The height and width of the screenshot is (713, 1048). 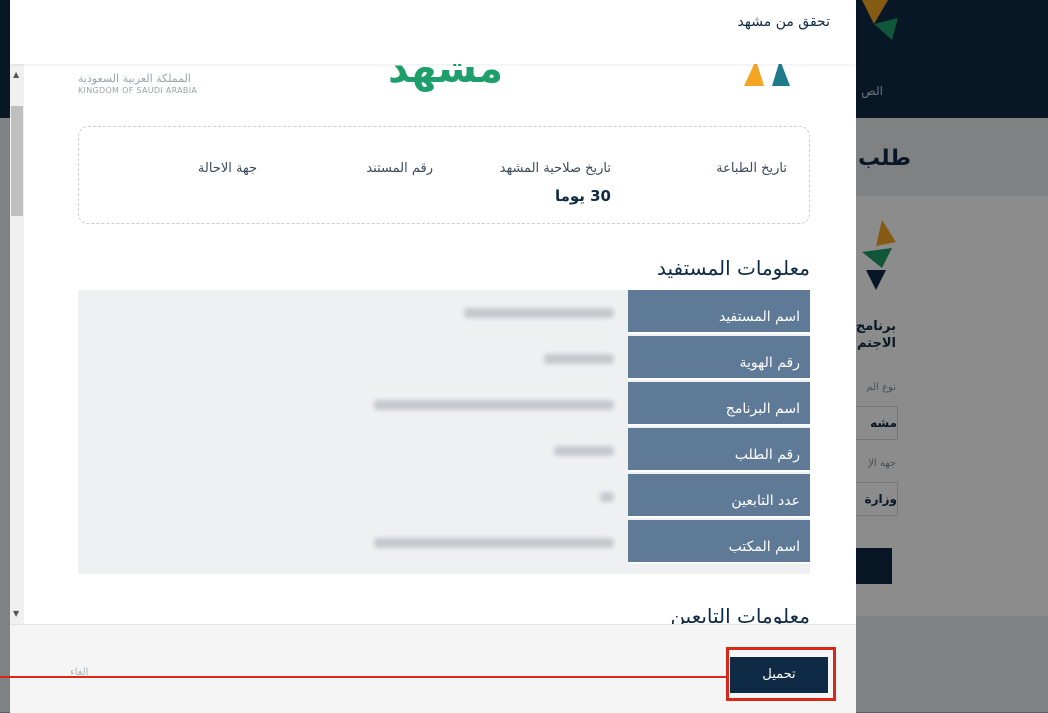 What do you see at coordinates (719, 404) in the screenshot?
I see `row-label: اسم البرنامج` at bounding box center [719, 404].